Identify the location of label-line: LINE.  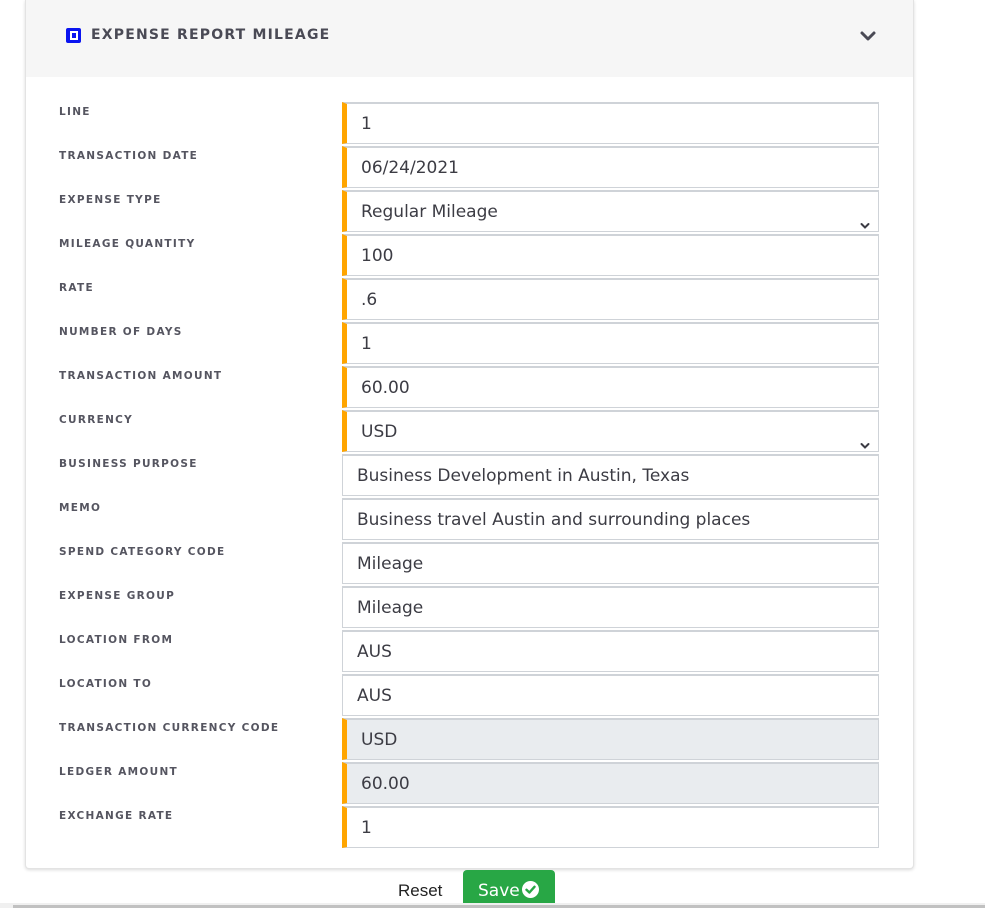
(75, 112).